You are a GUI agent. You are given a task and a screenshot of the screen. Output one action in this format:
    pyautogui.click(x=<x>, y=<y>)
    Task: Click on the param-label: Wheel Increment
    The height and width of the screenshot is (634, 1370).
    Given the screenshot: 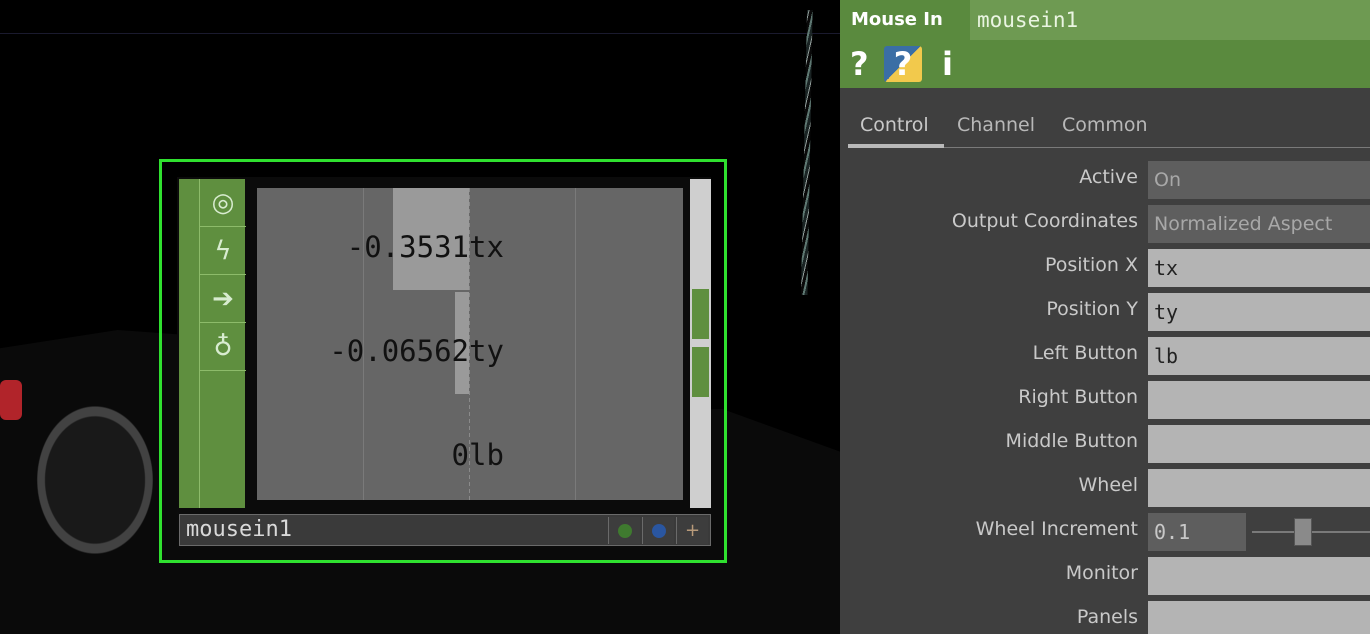 What is the action you would take?
    pyautogui.click(x=1056, y=529)
    